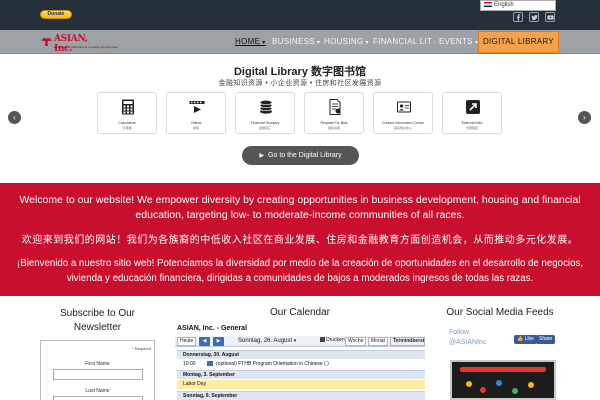  I want to click on language-select: English, so click(518, 5).